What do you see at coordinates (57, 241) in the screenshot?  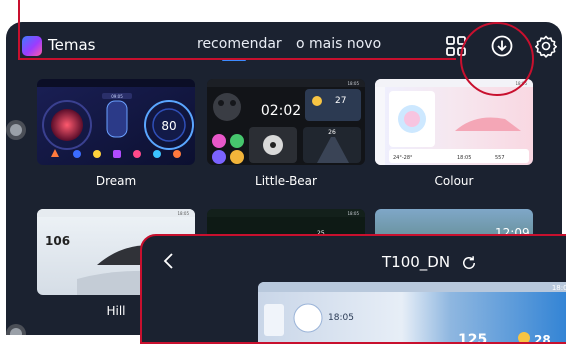 I see `thumb-speed: 106` at bounding box center [57, 241].